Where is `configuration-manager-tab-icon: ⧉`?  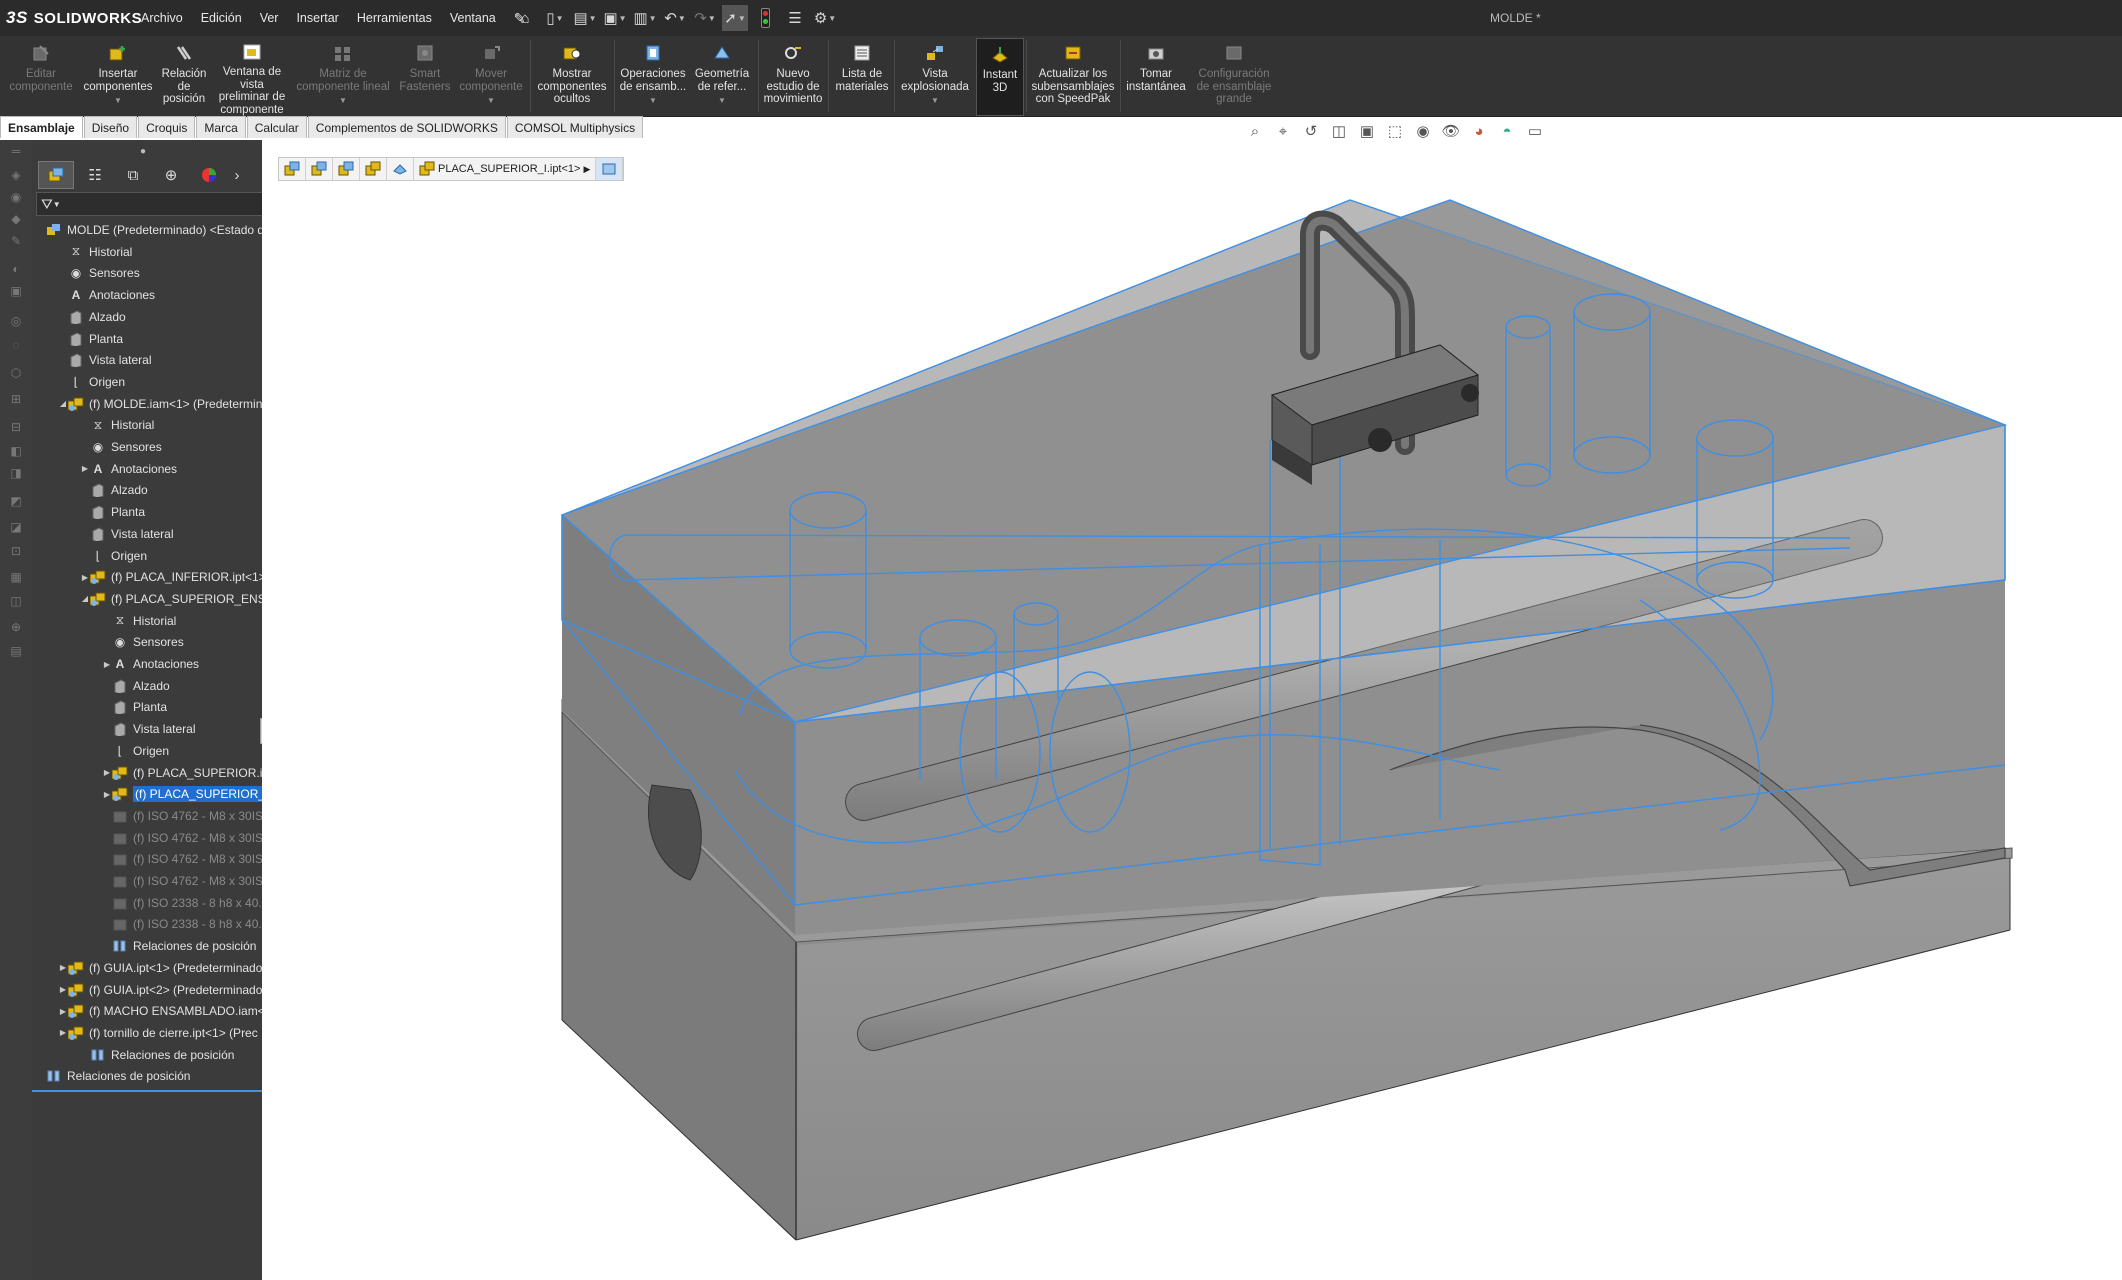 configuration-manager-tab-icon: ⧉ is located at coordinates (133, 175).